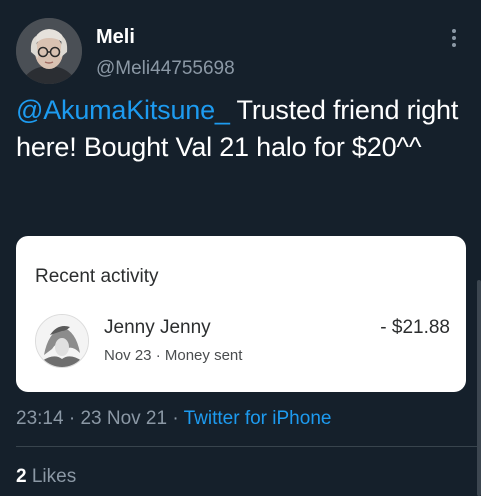 The image size is (481, 496). Describe the element at coordinates (128, 355) in the screenshot. I see `transaction-date: Nov 23` at that location.